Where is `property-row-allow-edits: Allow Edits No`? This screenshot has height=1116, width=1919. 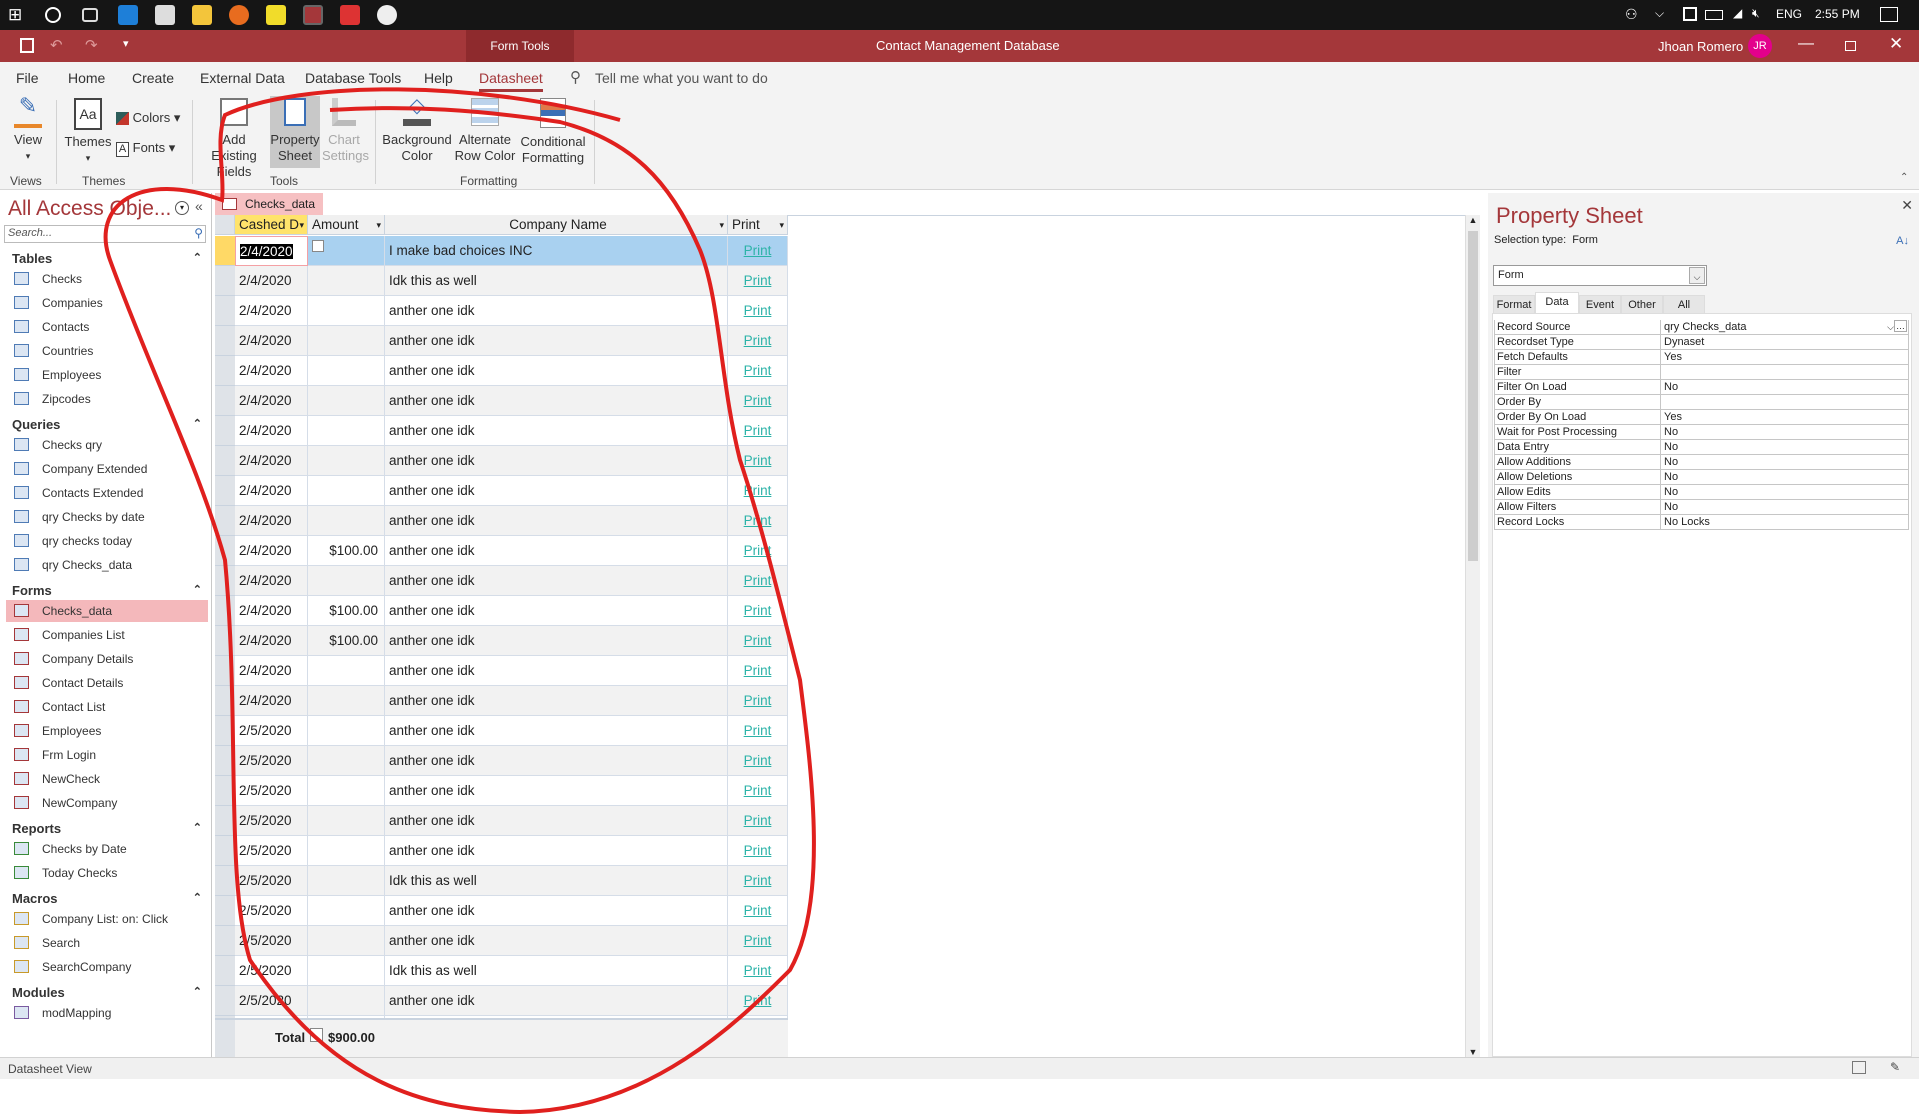
property-row-allow-edits: Allow Edits No is located at coordinates (1701, 492).